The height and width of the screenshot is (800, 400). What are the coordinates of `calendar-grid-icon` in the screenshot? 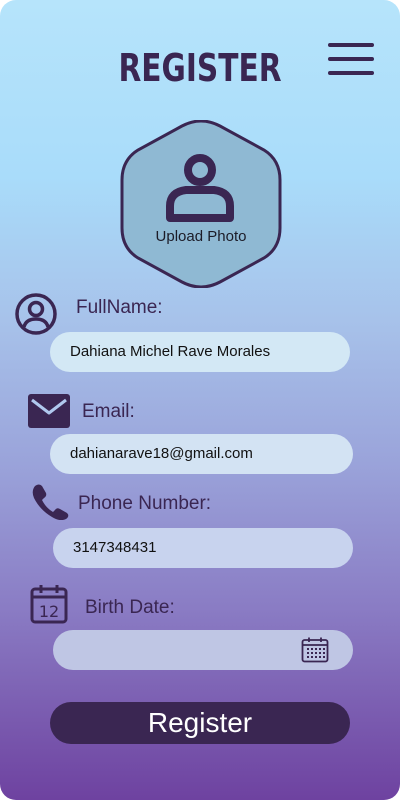 It's located at (315, 650).